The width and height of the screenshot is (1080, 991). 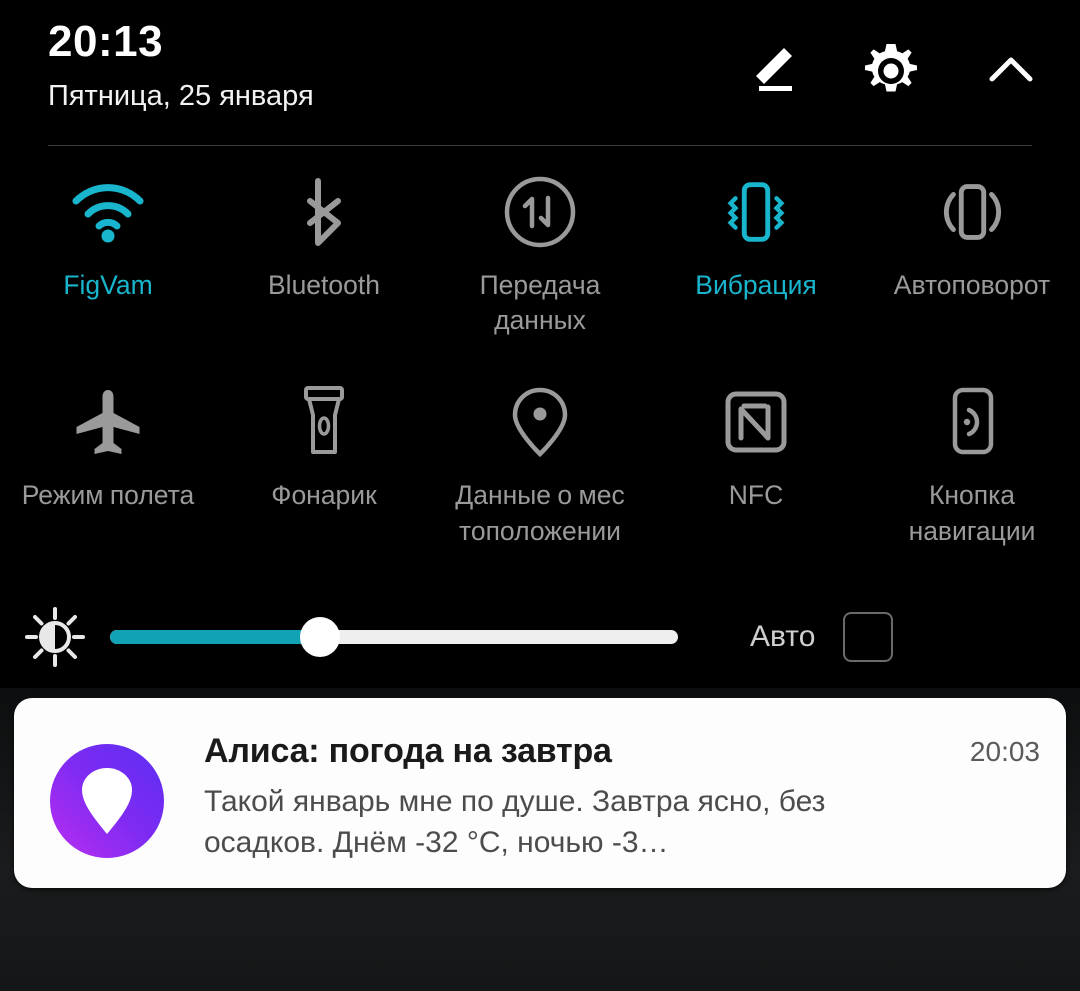 What do you see at coordinates (181, 96) in the screenshot?
I see `date-label: Пятница, 25 января` at bounding box center [181, 96].